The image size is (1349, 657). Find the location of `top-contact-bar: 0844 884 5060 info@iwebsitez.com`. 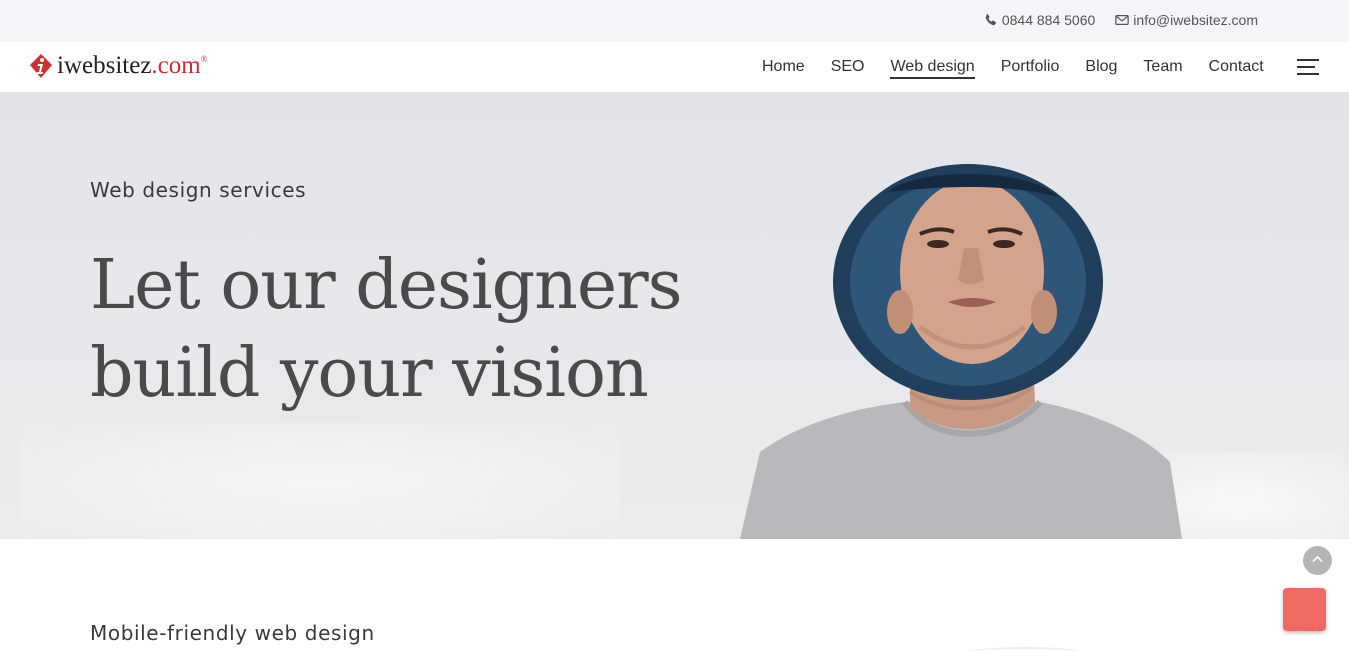

top-contact-bar: 0844 884 5060 info@iwebsitez.com is located at coordinates (674, 21).